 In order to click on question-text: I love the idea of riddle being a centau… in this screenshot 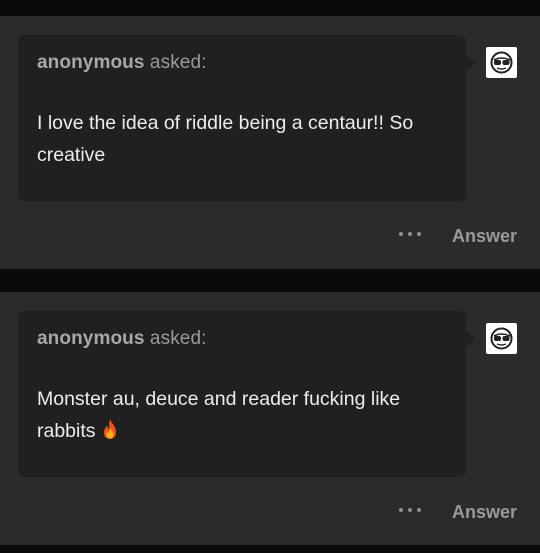, I will do `click(225, 139)`.